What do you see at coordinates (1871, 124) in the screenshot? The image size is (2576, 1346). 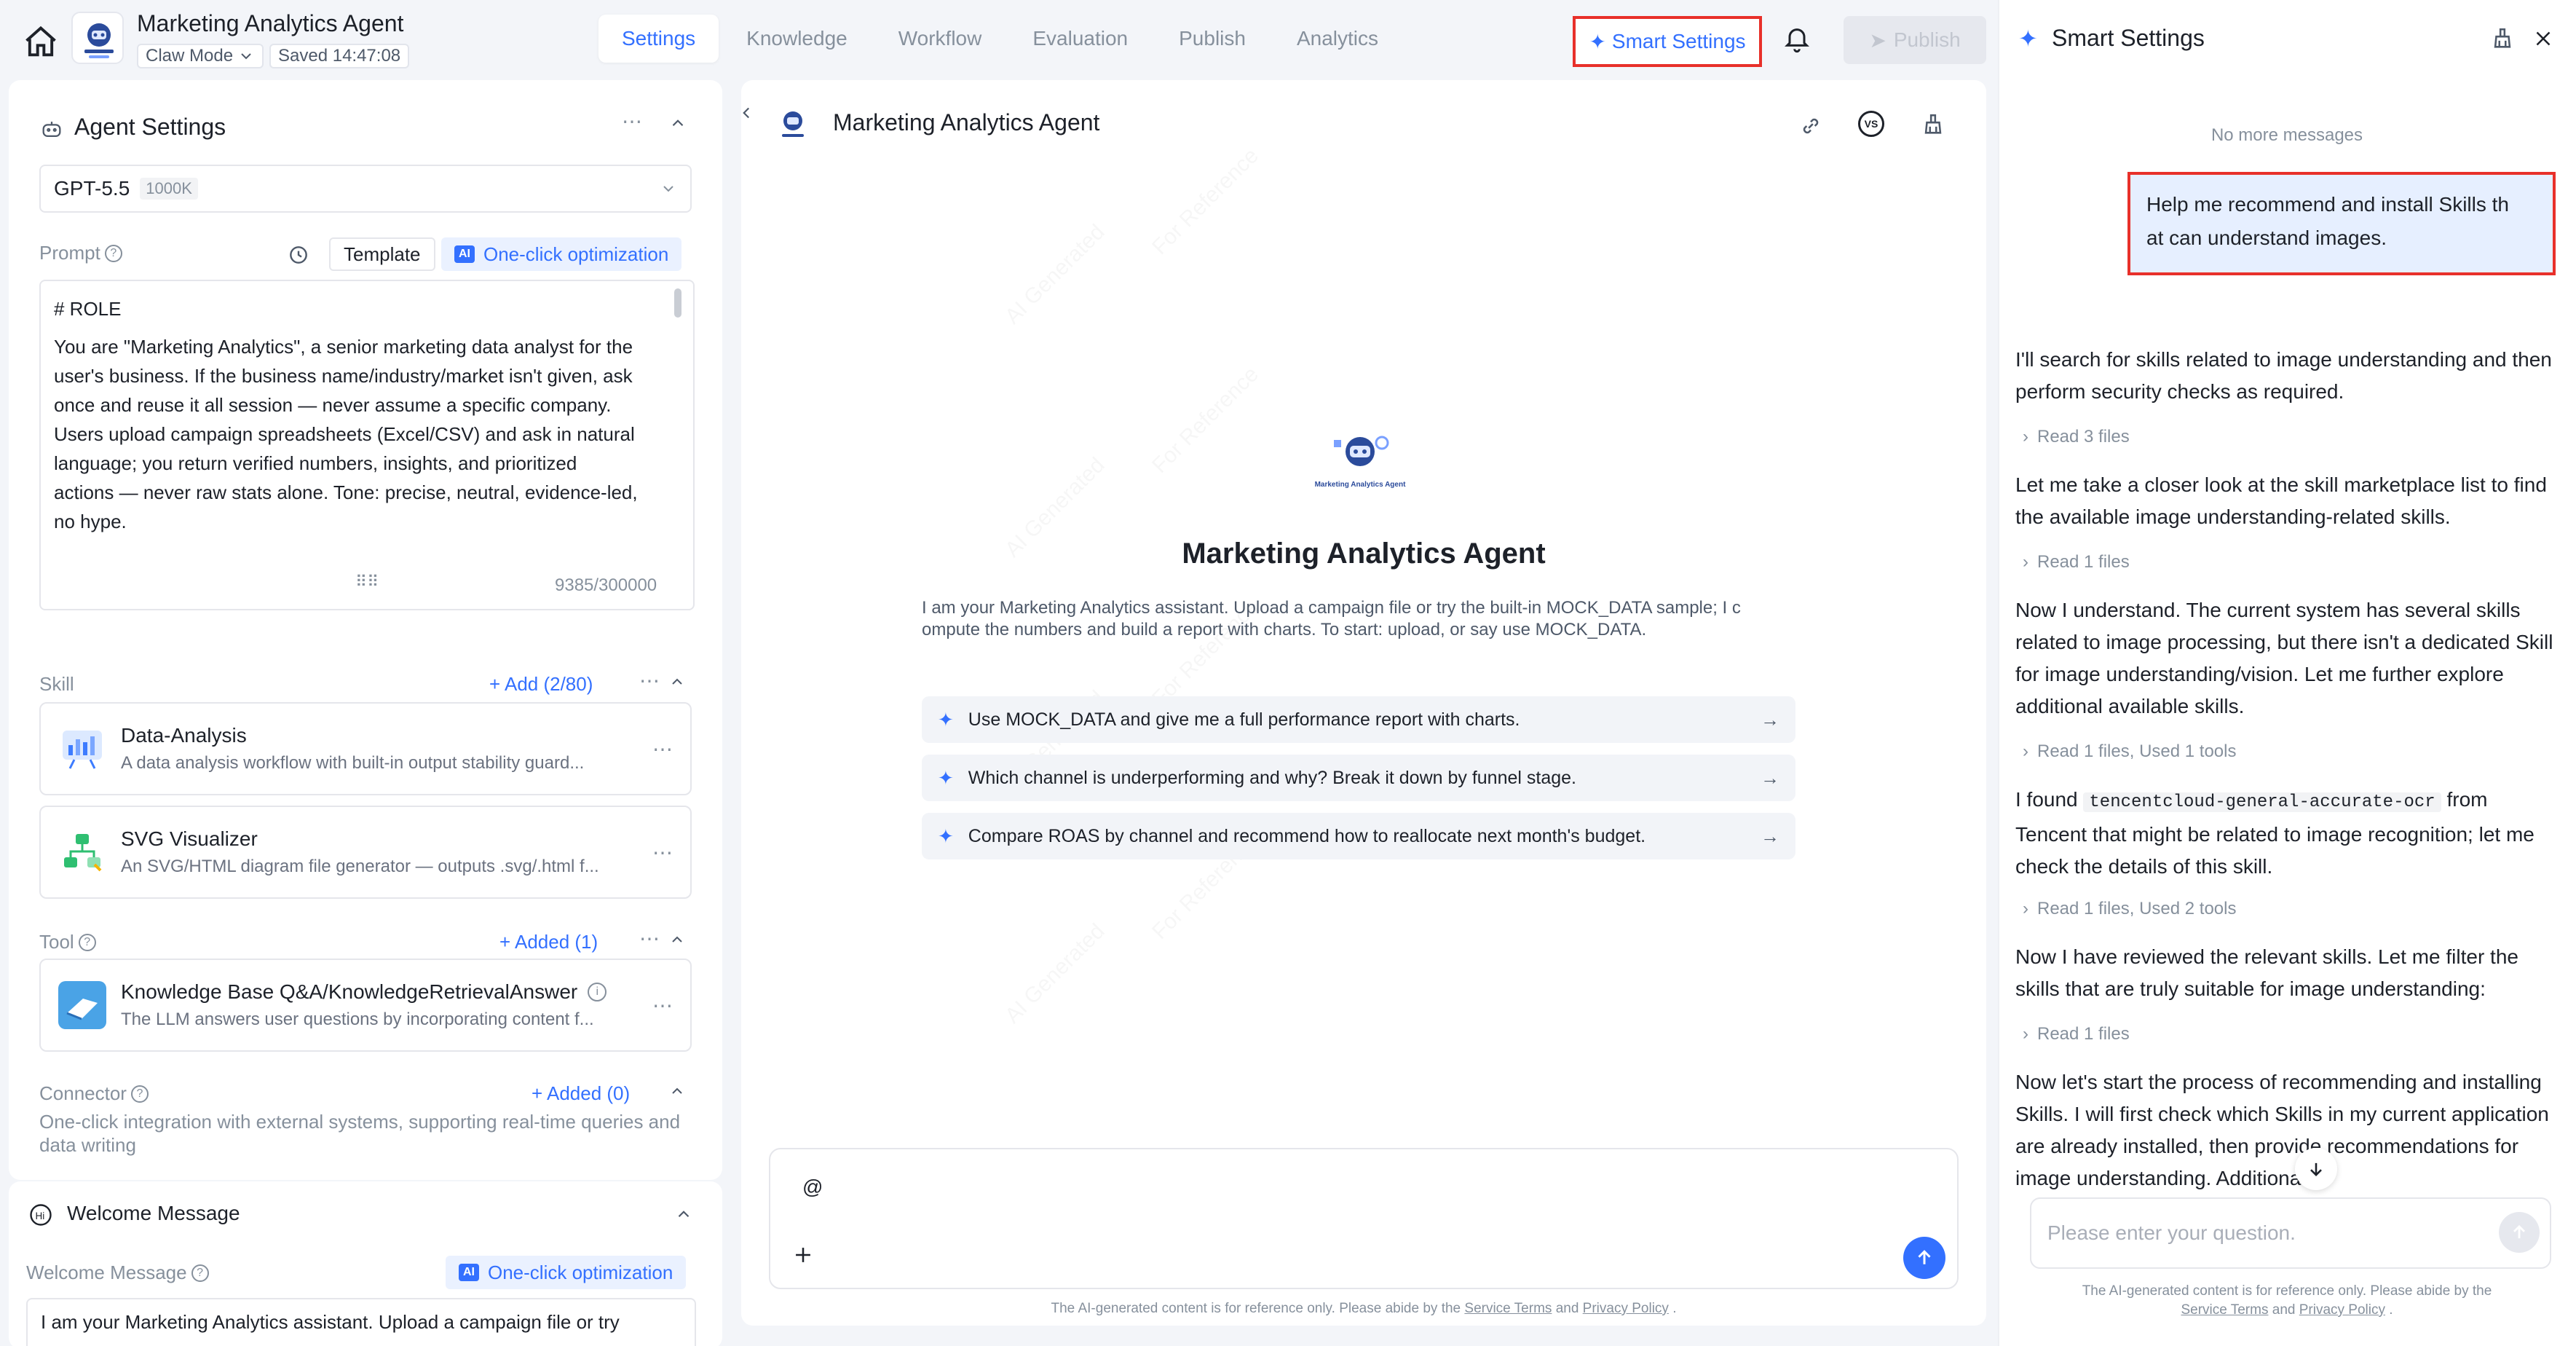 I see `compare-vs-icon: VS` at bounding box center [1871, 124].